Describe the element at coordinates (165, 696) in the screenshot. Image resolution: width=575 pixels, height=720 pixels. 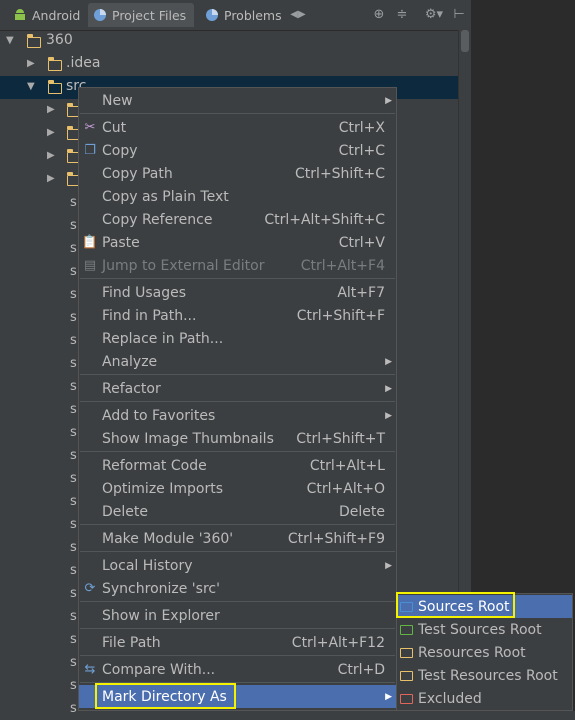
I see `highlight-box-mark-directory` at that location.